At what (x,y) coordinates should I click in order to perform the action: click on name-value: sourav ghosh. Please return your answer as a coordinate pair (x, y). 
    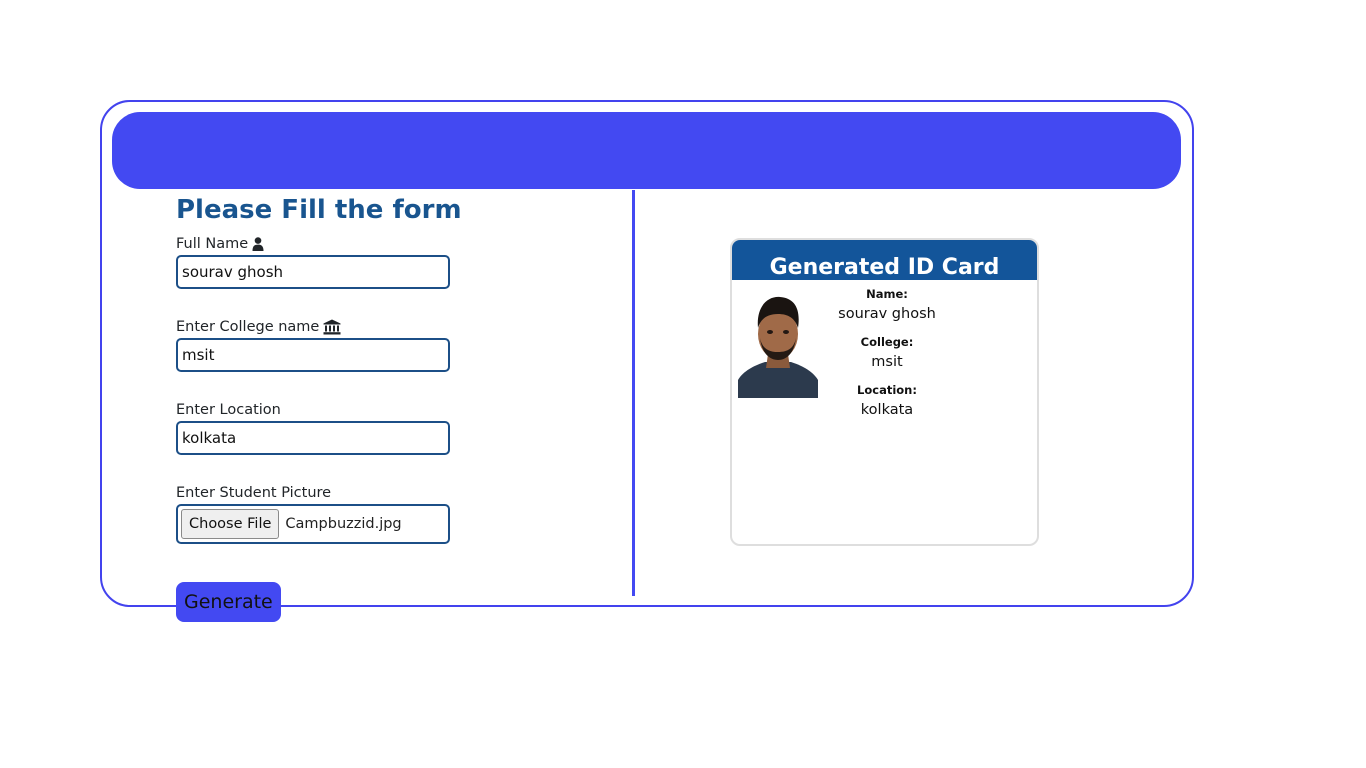
    Looking at the image, I should click on (887, 314).